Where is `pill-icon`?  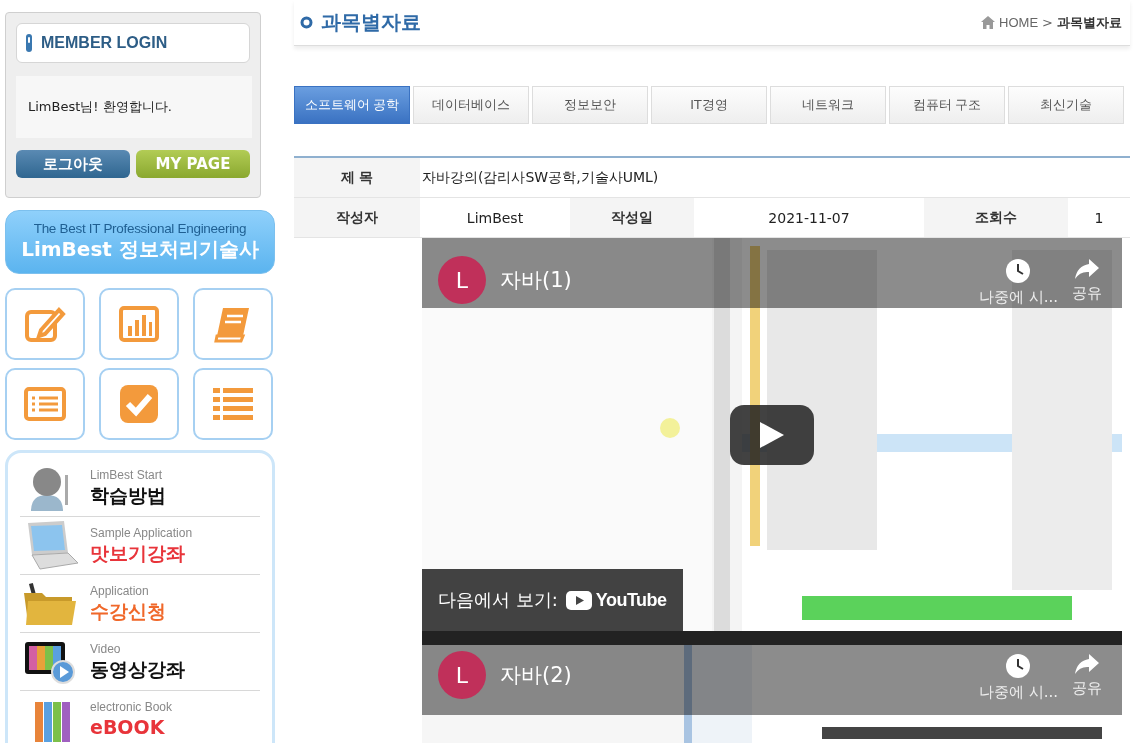
pill-icon is located at coordinates (29, 43).